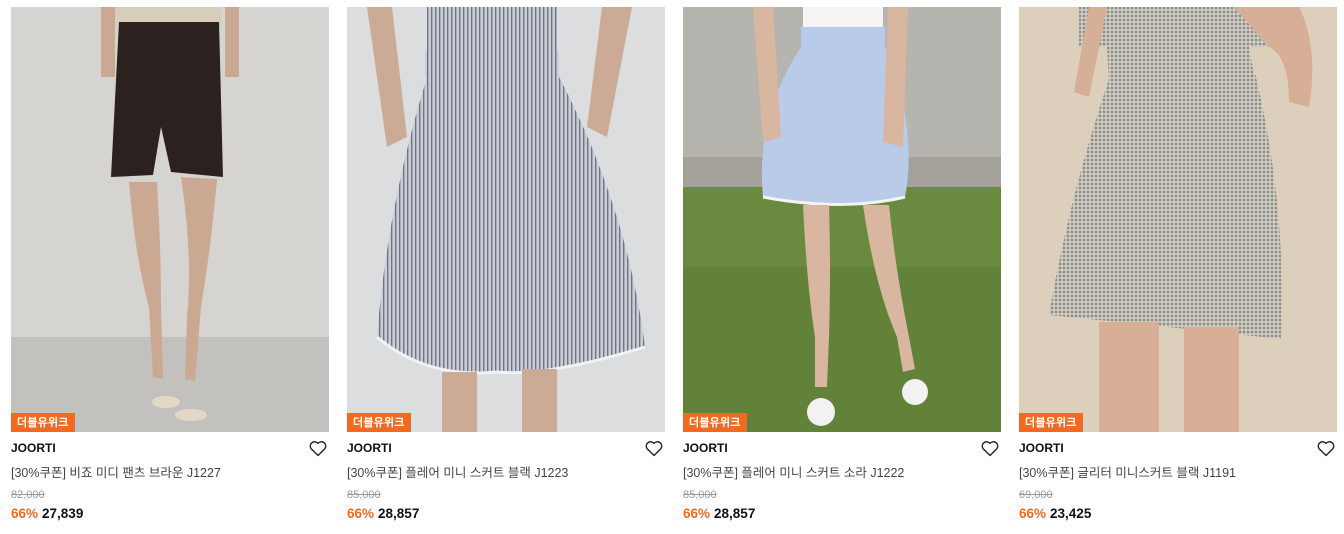 The height and width of the screenshot is (534, 1344). What do you see at coordinates (28, 495) in the screenshot?
I see `original-price: 82,000` at bounding box center [28, 495].